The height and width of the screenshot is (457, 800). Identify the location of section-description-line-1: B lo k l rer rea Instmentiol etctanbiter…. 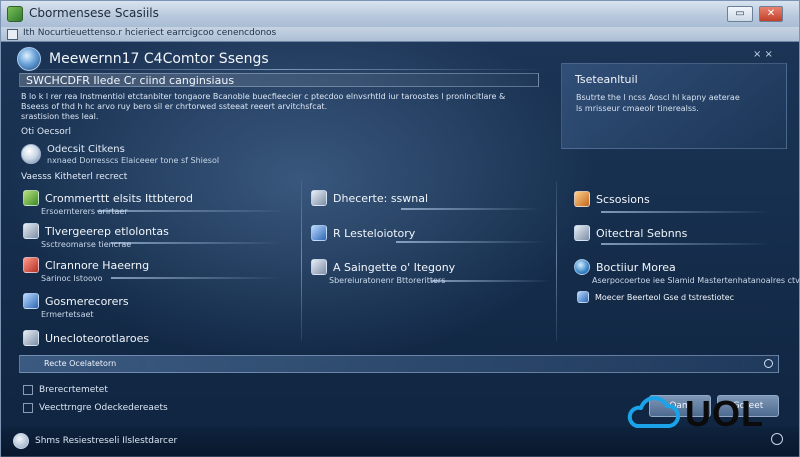
(263, 96).